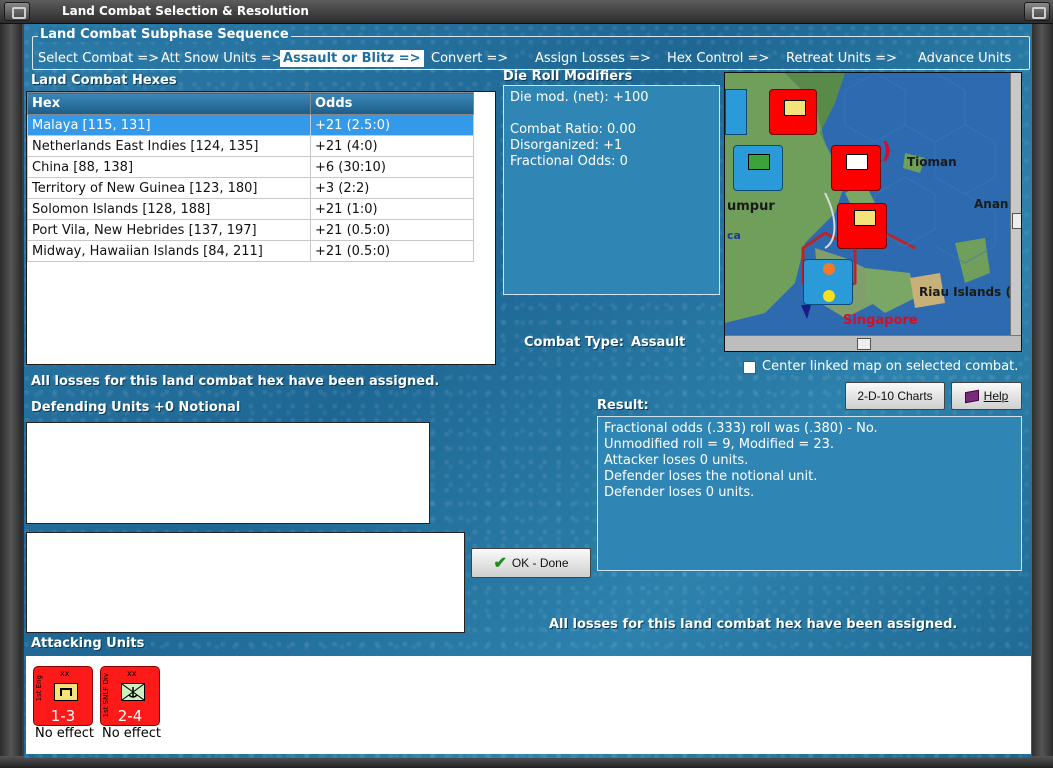  I want to click on help-button: Help, so click(986, 396).